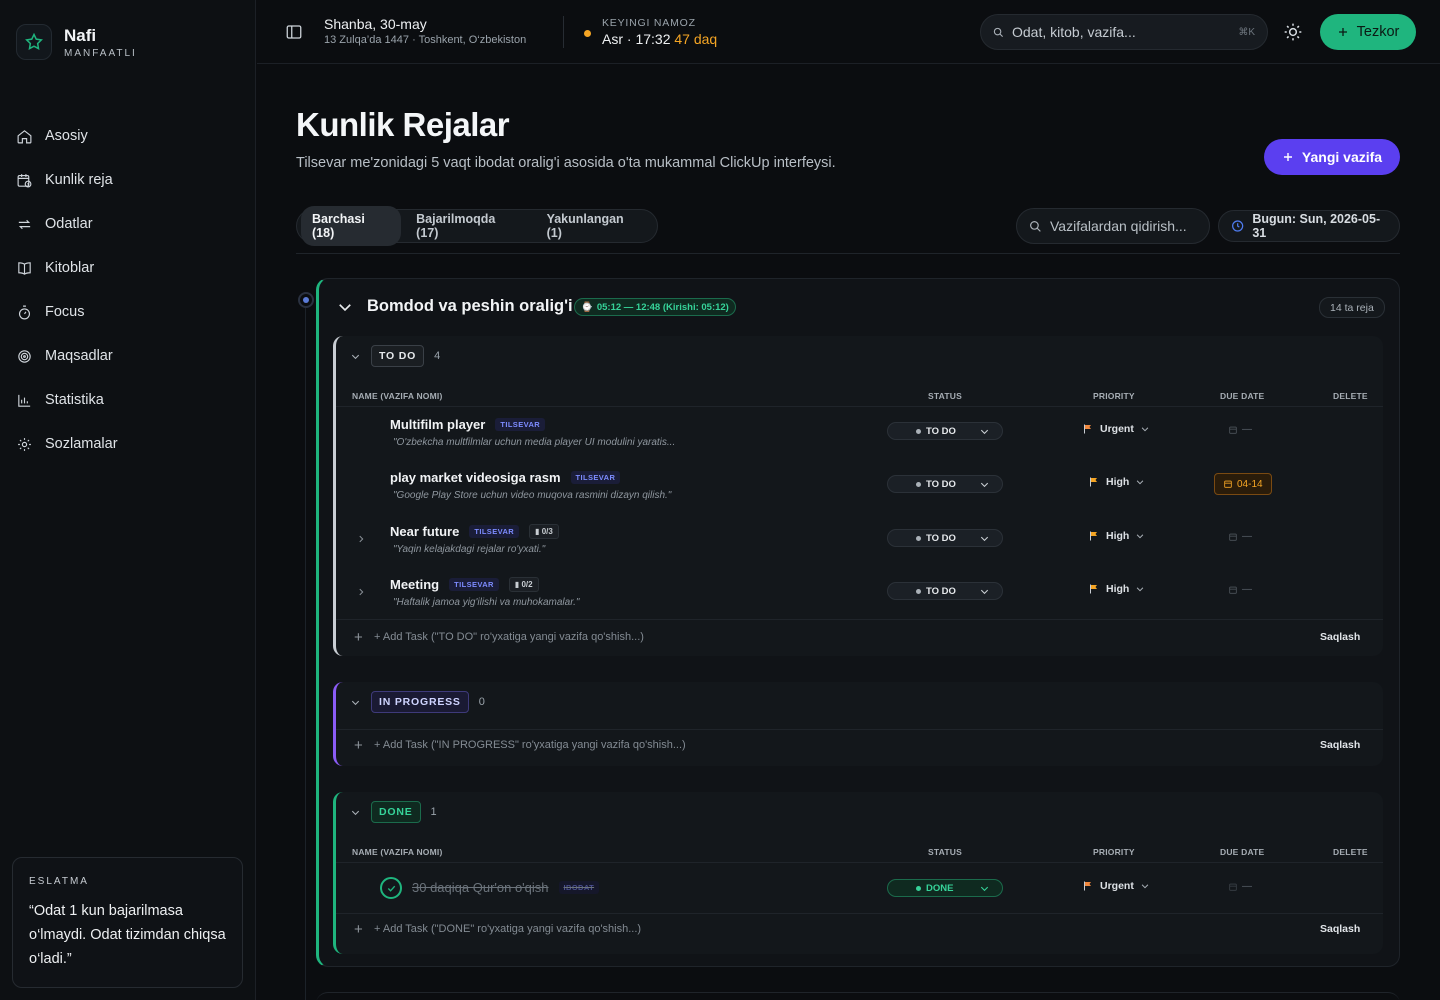 The height and width of the screenshot is (1000, 1440). I want to click on new-task-button: Yangi vazifa, so click(1332, 157).